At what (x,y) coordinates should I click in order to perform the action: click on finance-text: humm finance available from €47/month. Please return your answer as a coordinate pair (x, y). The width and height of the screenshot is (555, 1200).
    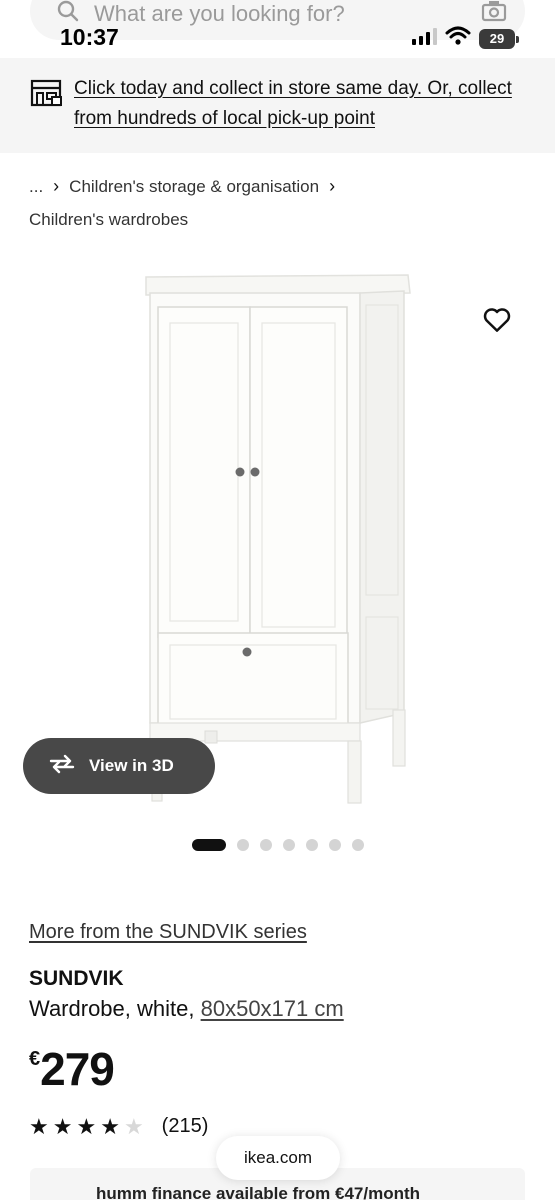
    Looking at the image, I should click on (258, 1192).